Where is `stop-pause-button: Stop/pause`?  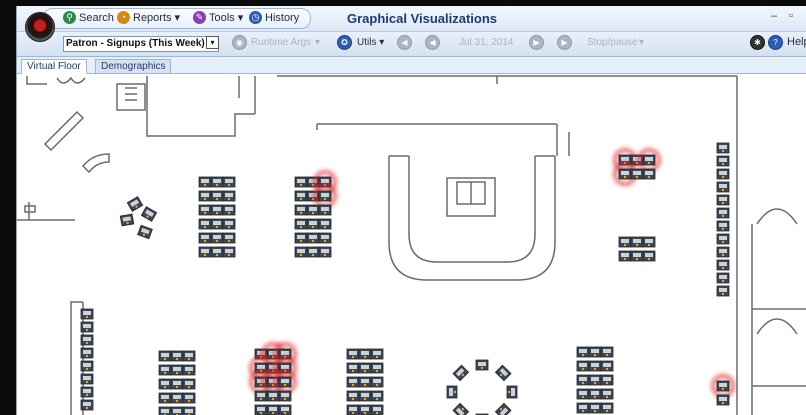 stop-pause-button: Stop/pause is located at coordinates (612, 42).